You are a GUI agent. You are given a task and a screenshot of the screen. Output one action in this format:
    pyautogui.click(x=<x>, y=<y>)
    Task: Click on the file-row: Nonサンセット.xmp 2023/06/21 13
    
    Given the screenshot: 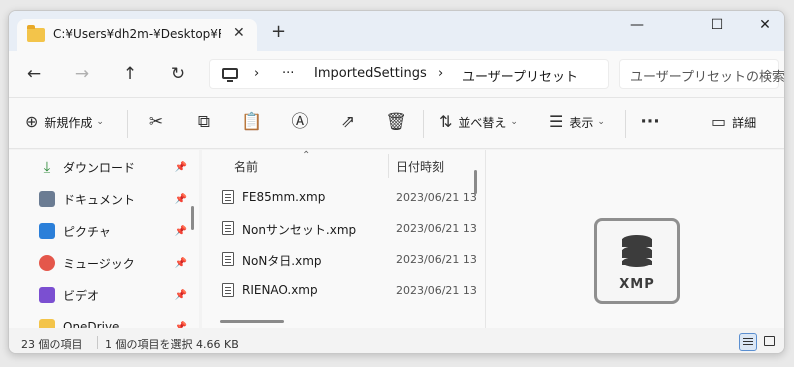 What is the action you would take?
    pyautogui.click(x=339, y=228)
    